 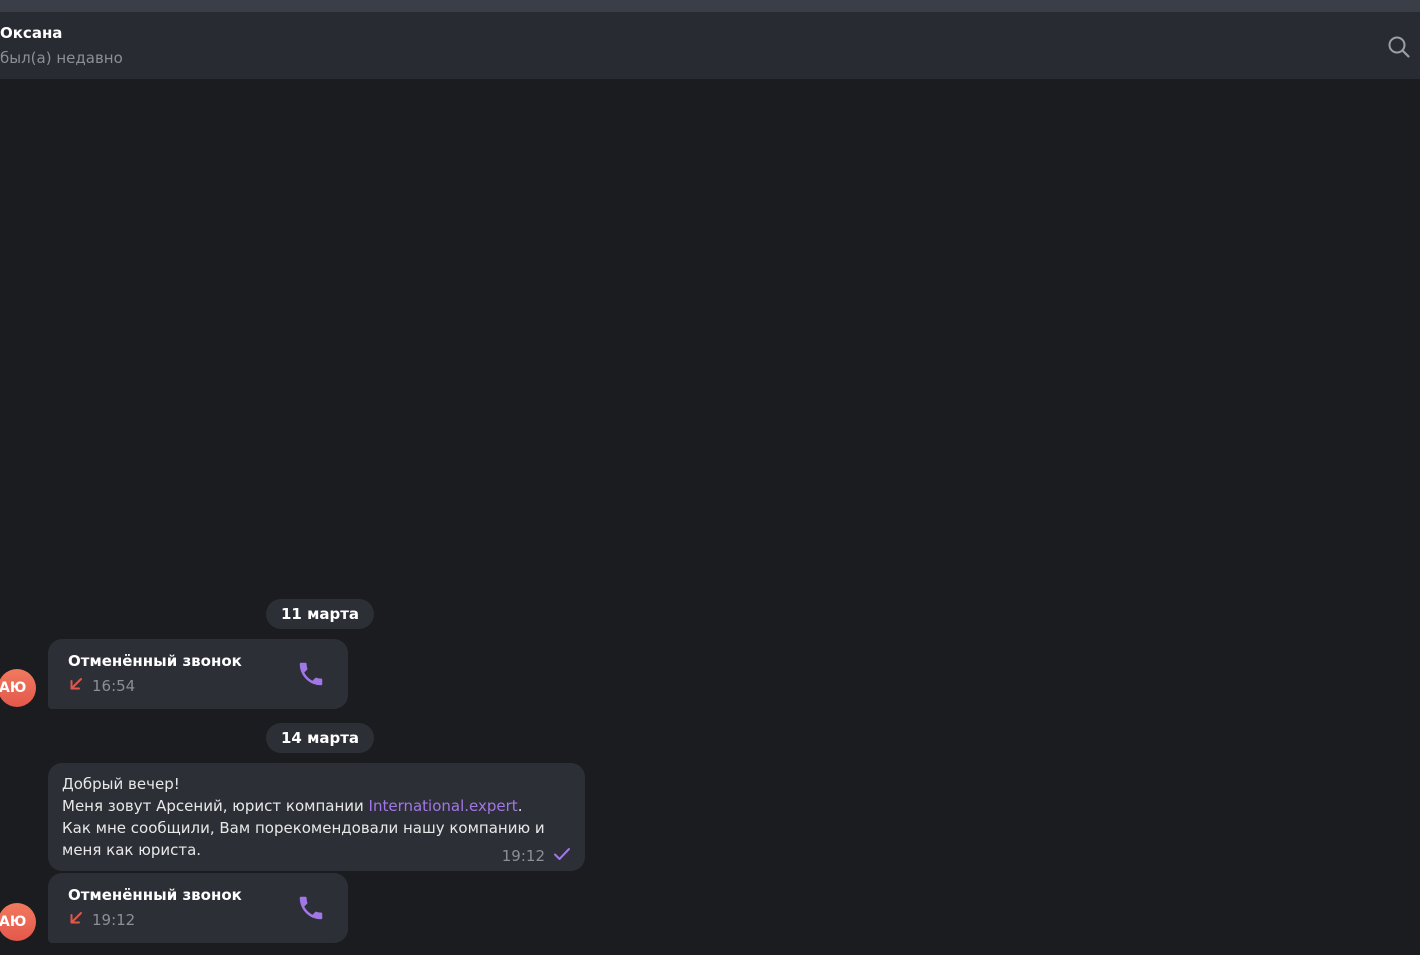 I want to click on chat-header: Оксана был(а) недавно, so click(x=710, y=45).